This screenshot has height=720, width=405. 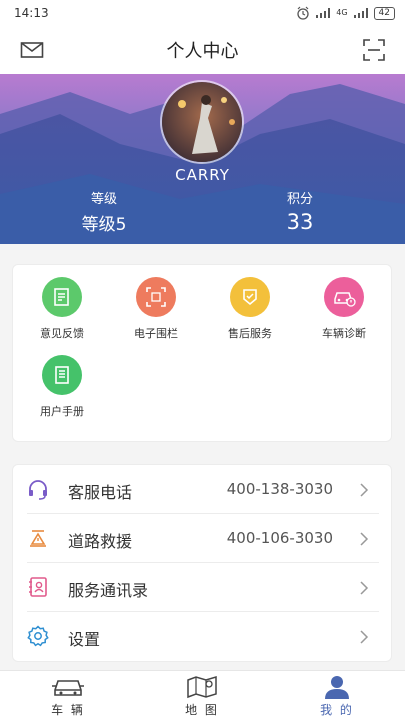 What do you see at coordinates (202, 13) in the screenshot?
I see `status-bar: 14:13 4G 42` at bounding box center [202, 13].